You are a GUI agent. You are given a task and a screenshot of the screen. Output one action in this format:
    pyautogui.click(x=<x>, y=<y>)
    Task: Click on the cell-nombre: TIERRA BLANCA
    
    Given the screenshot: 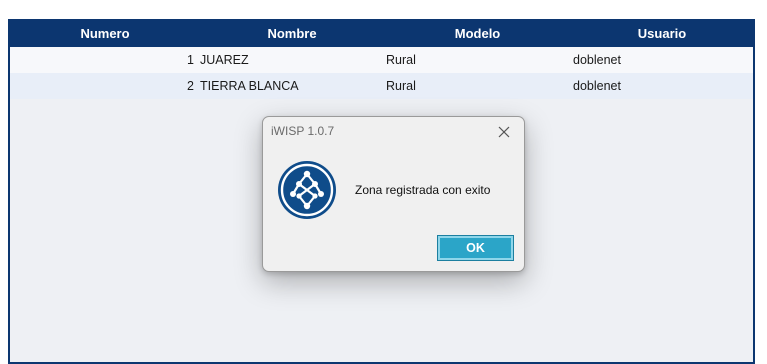 What is the action you would take?
    pyautogui.click(x=249, y=86)
    